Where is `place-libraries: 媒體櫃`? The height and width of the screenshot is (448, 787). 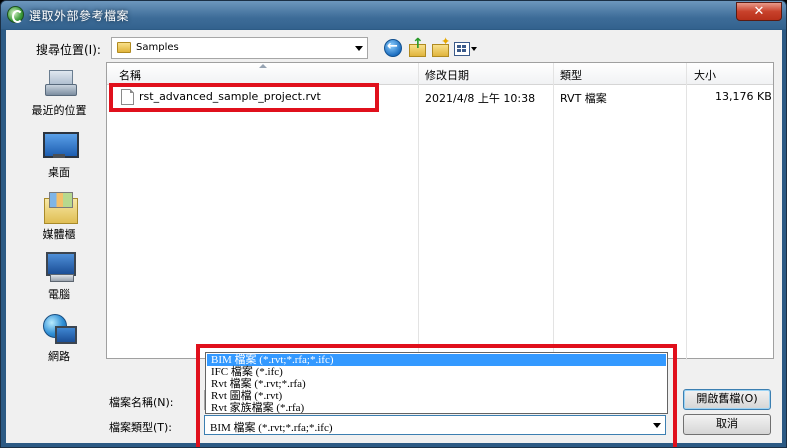 place-libraries: 媒體櫃 is located at coordinates (59, 222).